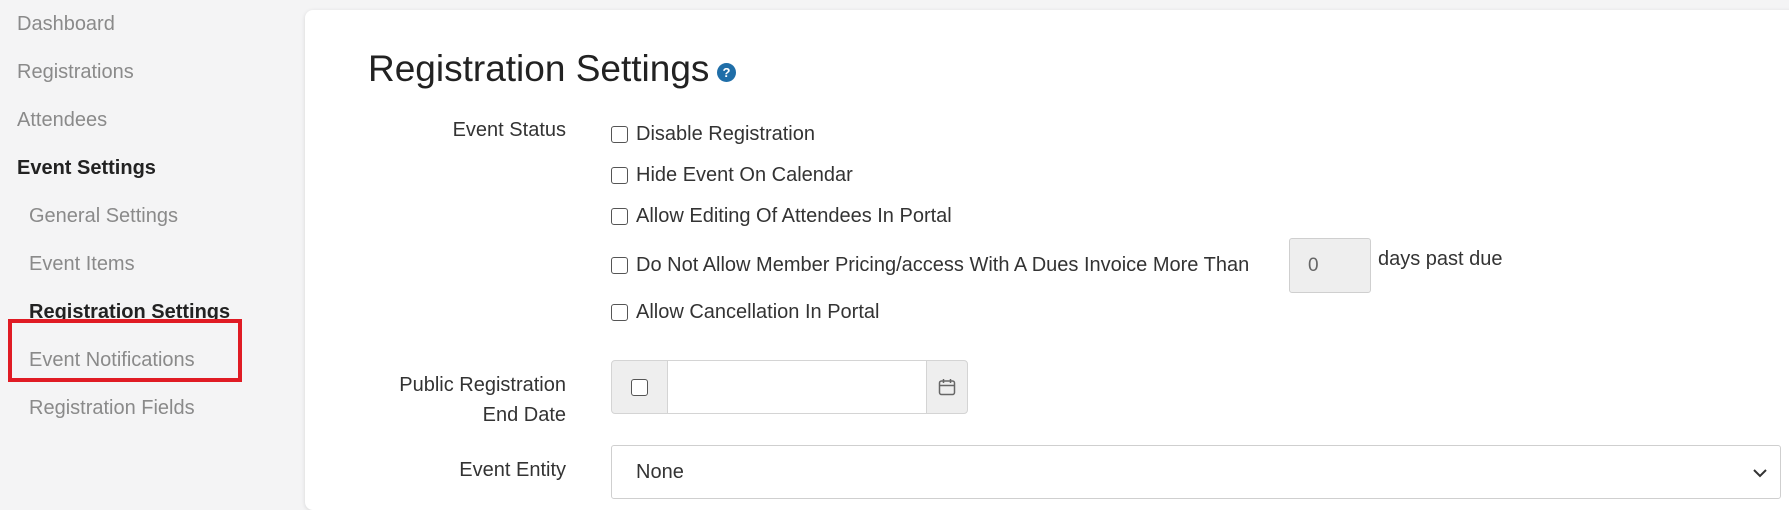 Image resolution: width=1789 pixels, height=510 pixels. I want to click on allow-editing-option: Allow Editing Of Attendees In Portal, so click(781, 216).